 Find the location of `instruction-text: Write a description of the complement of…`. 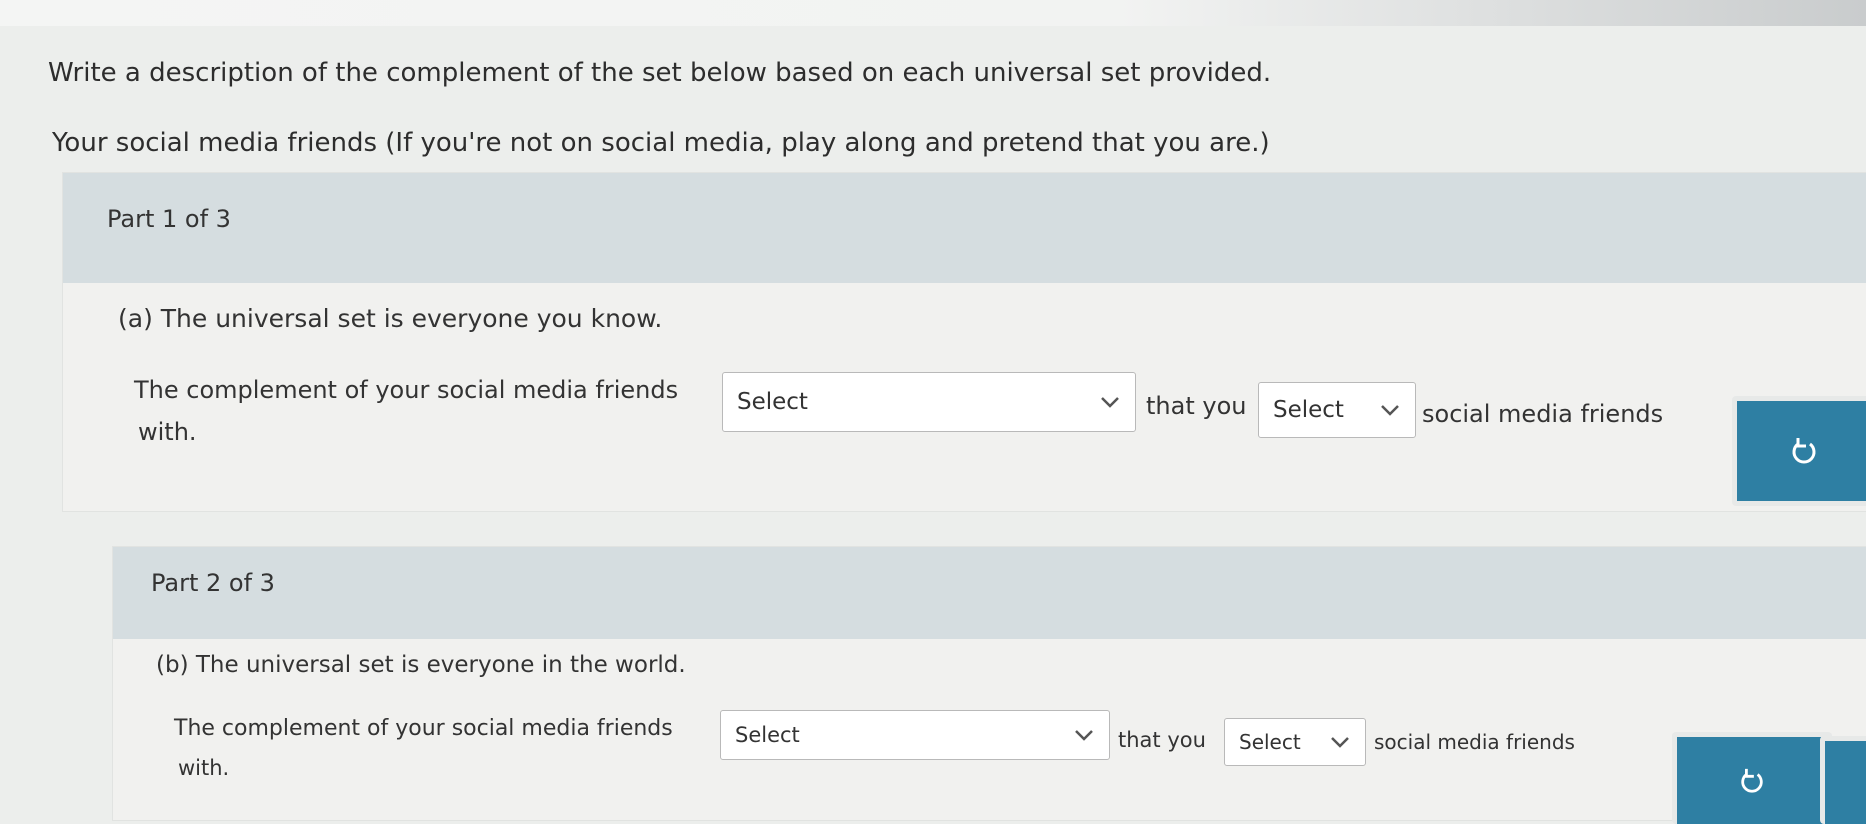

instruction-text: Write a description of the complement of… is located at coordinates (660, 73).